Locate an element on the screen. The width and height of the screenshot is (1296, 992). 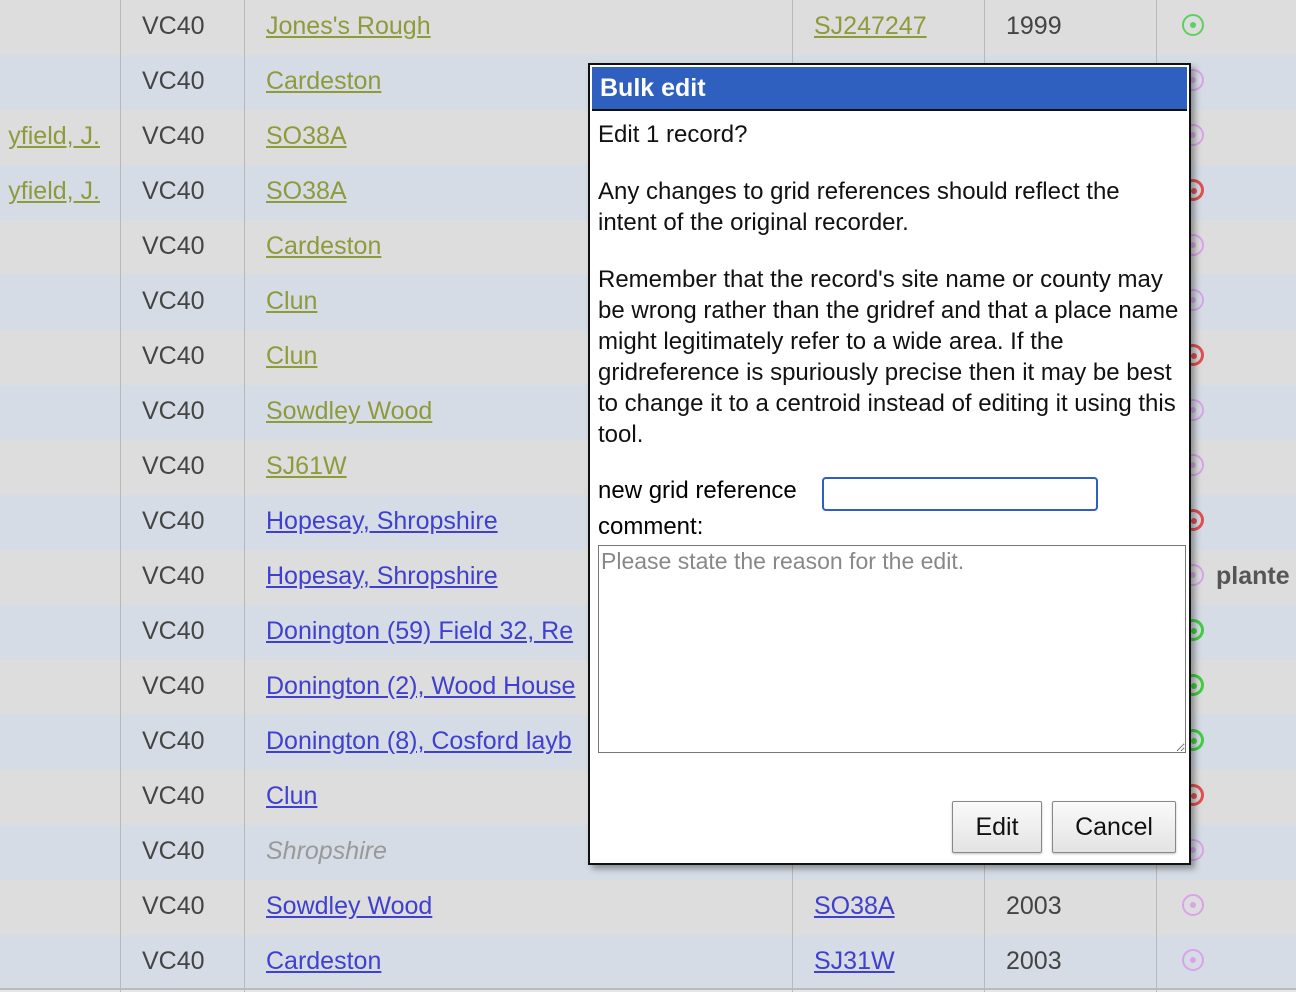
table-row: VC40 Cardeston SJ31W 2003 is located at coordinates (648, 962).